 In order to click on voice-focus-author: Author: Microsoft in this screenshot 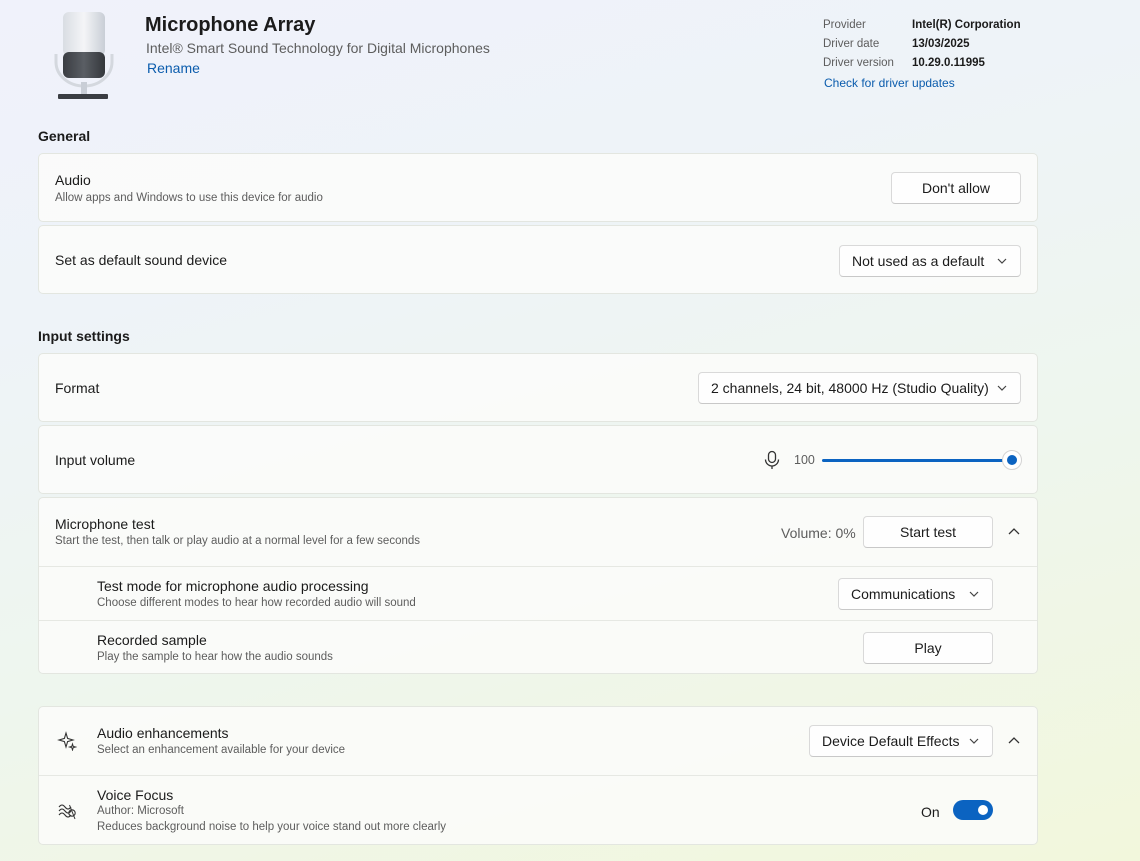, I will do `click(140, 811)`.